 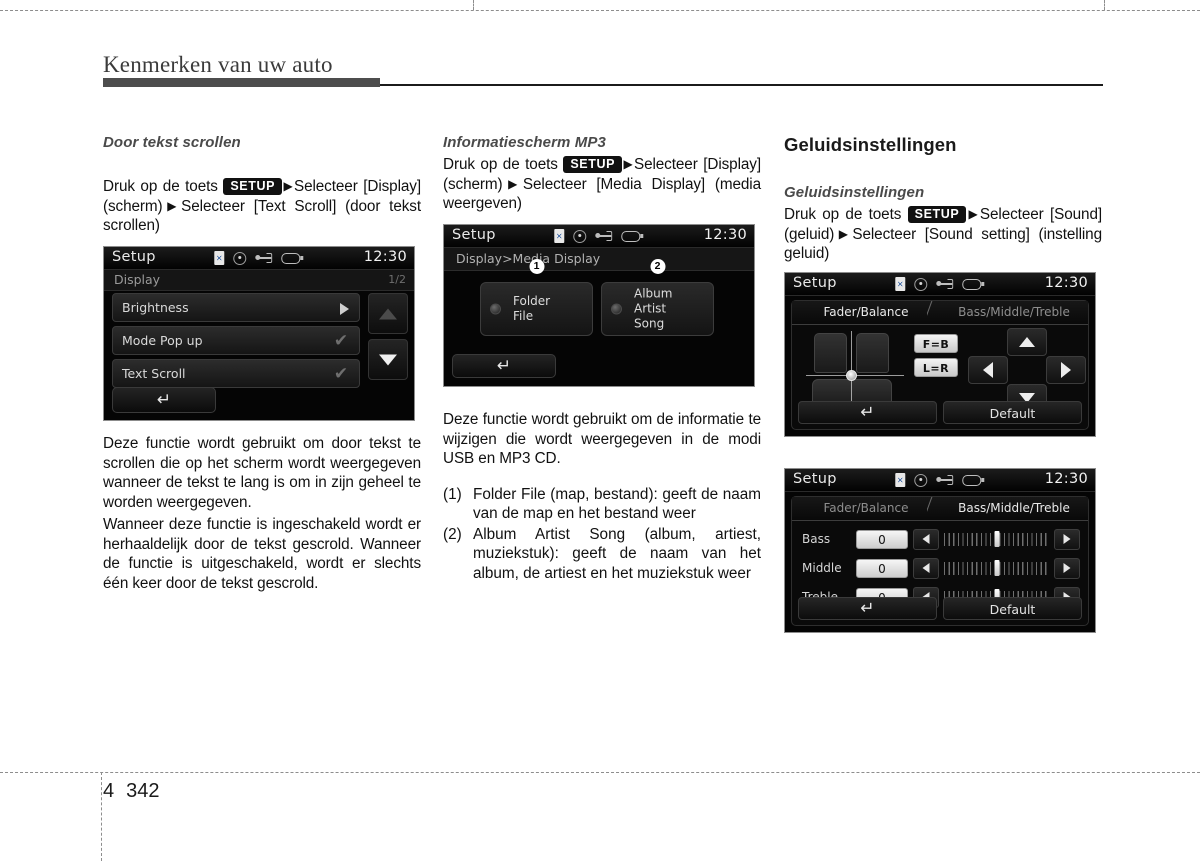 What do you see at coordinates (241, 82) in the screenshot?
I see `header-rule-thick` at bounding box center [241, 82].